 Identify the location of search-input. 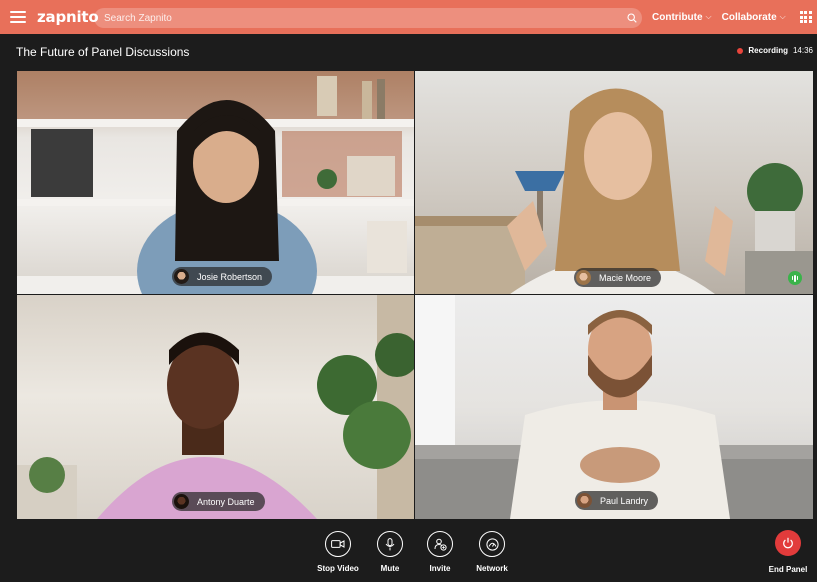
(358, 18).